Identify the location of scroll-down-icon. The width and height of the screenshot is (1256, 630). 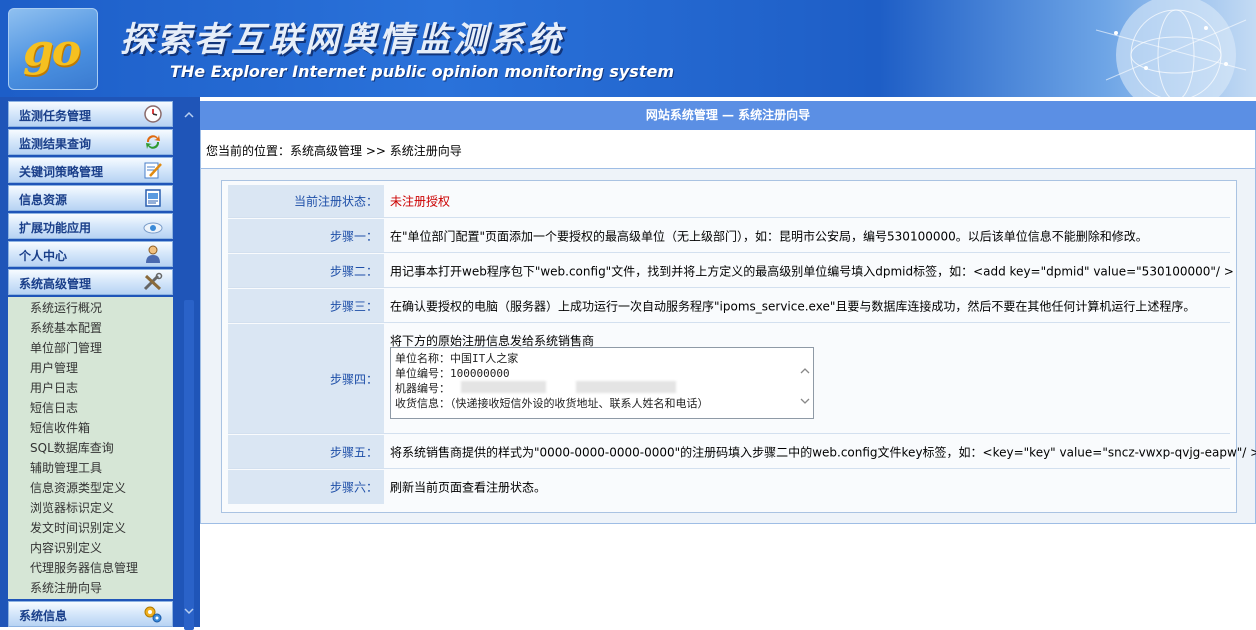
(189, 611).